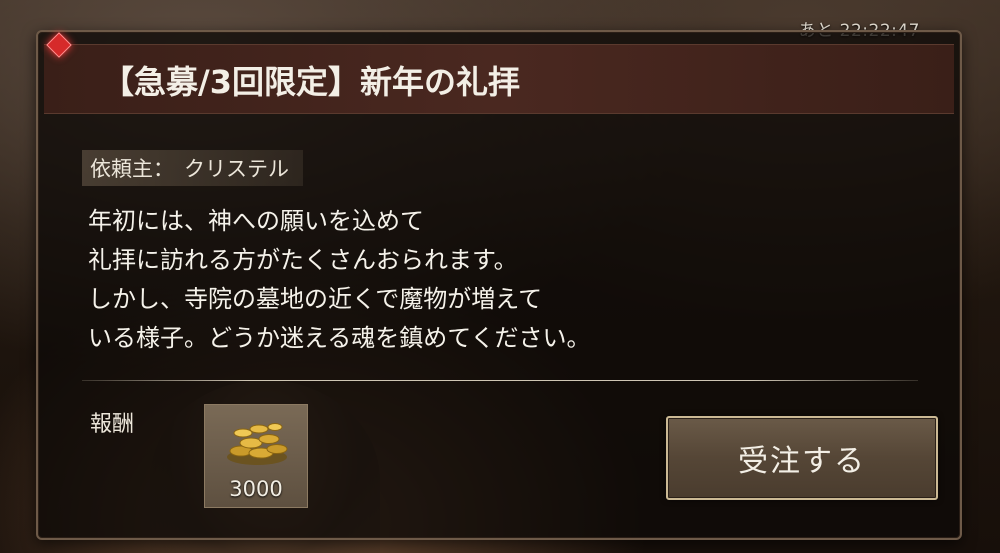 The image size is (1000, 553). I want to click on gold-coins-icon, so click(257, 444).